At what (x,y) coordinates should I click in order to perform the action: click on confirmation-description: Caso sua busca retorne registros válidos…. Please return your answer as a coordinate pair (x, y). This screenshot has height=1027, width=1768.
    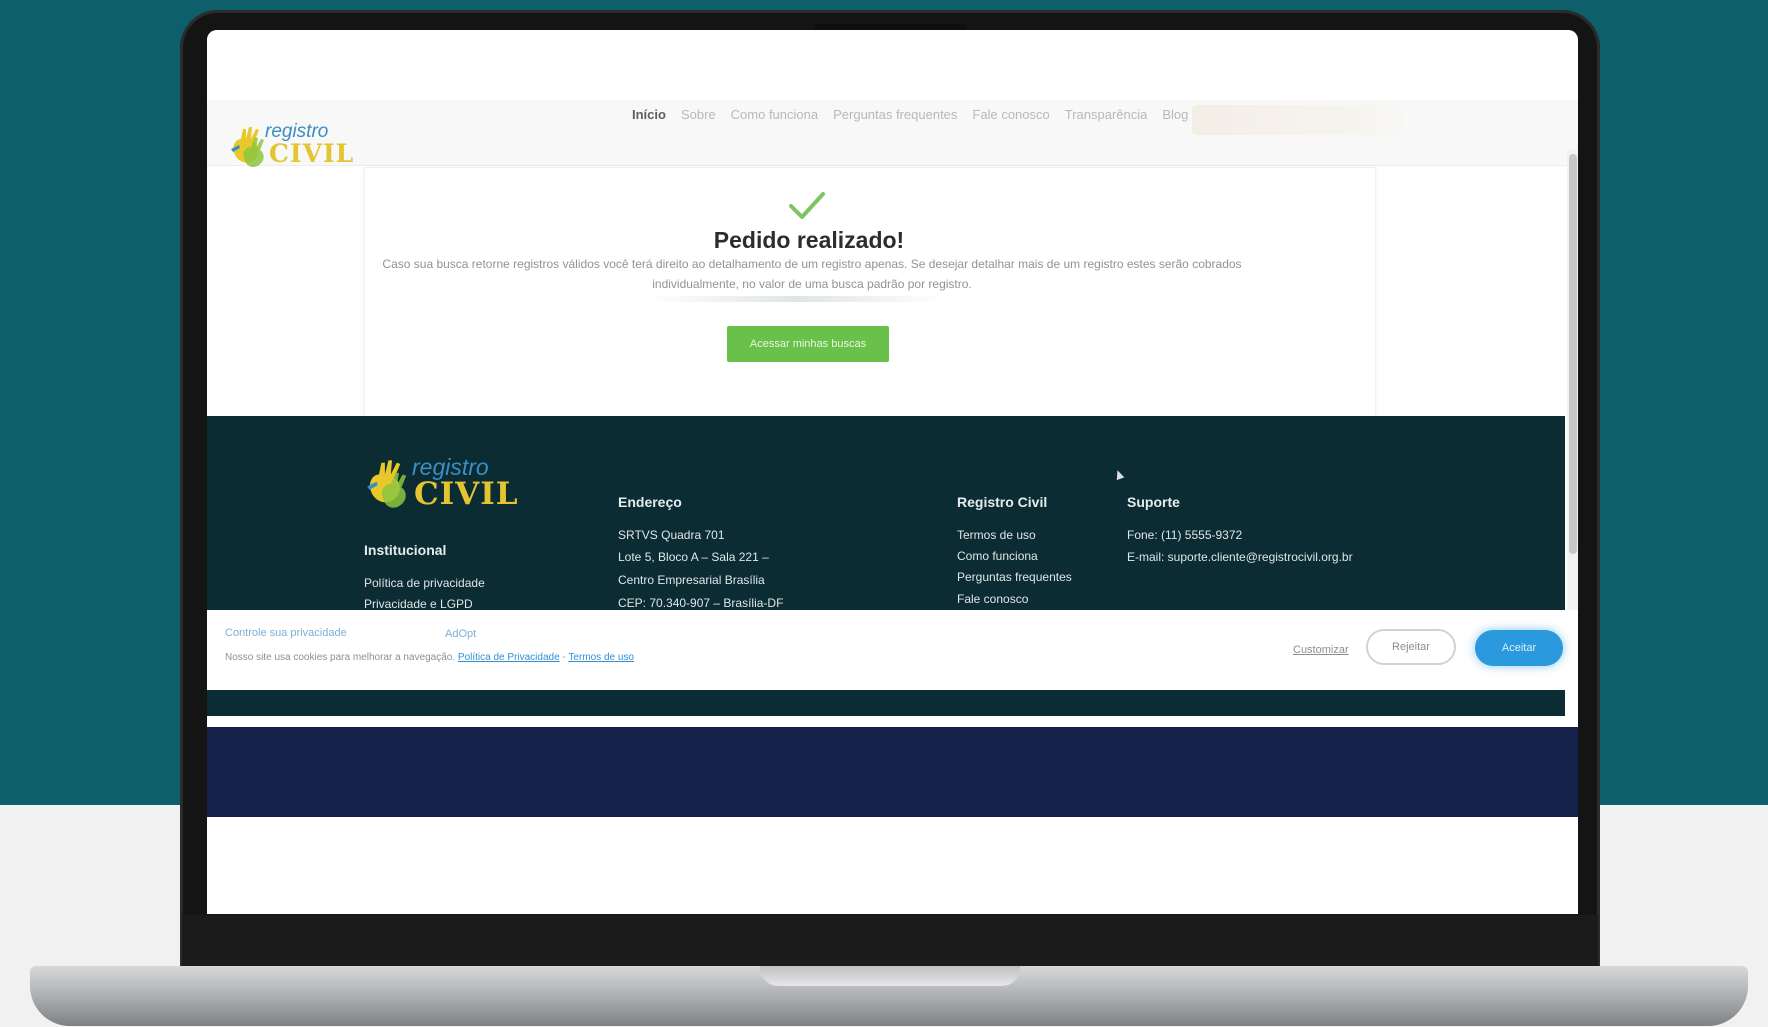
    Looking at the image, I should click on (812, 274).